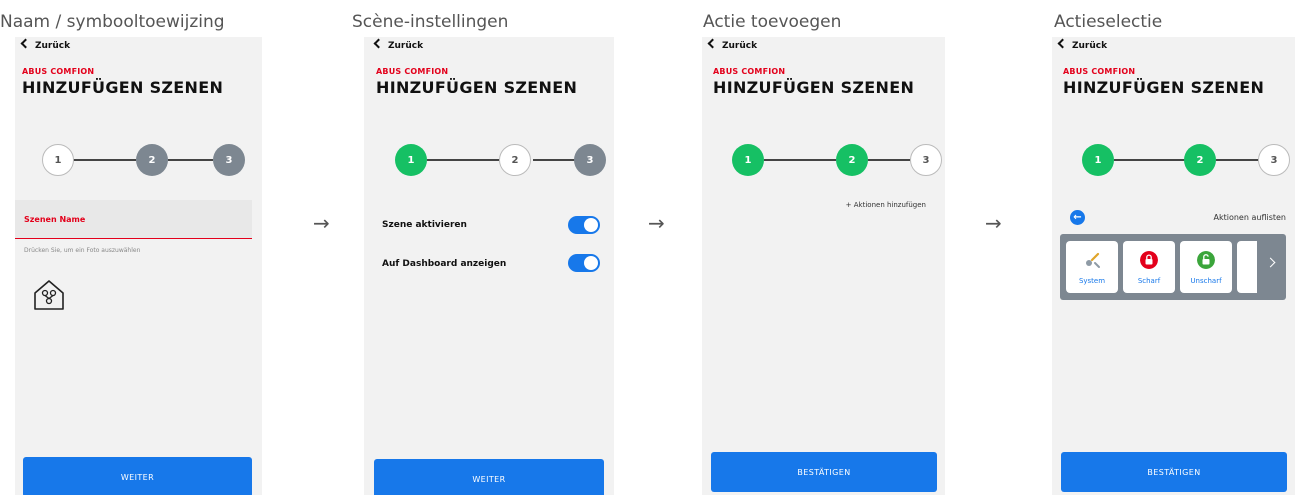 The height and width of the screenshot is (495, 1295). What do you see at coordinates (424, 225) in the screenshot?
I see `activate-scene-label: Szene aktivieren` at bounding box center [424, 225].